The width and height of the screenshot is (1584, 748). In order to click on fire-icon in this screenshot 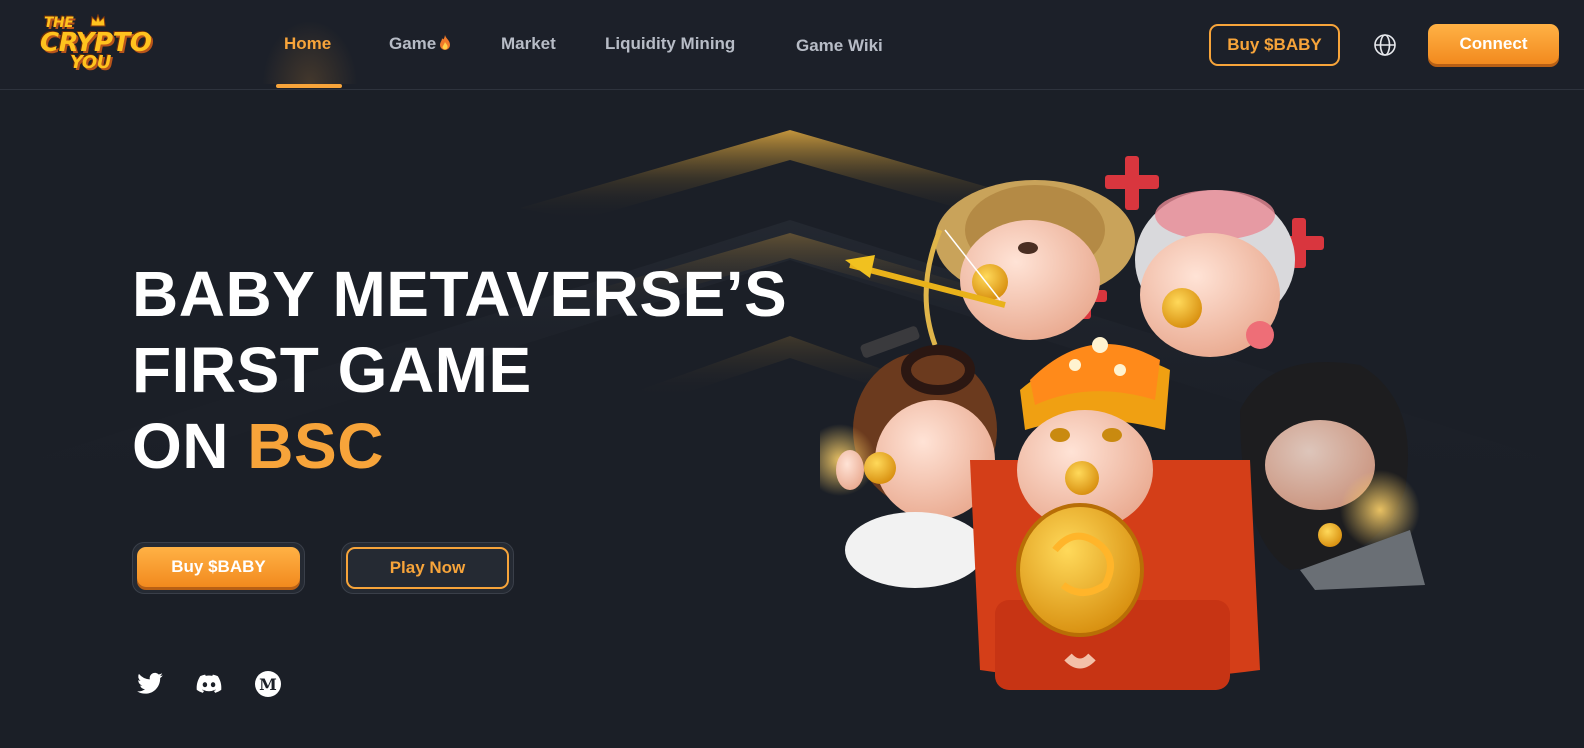, I will do `click(445, 42)`.